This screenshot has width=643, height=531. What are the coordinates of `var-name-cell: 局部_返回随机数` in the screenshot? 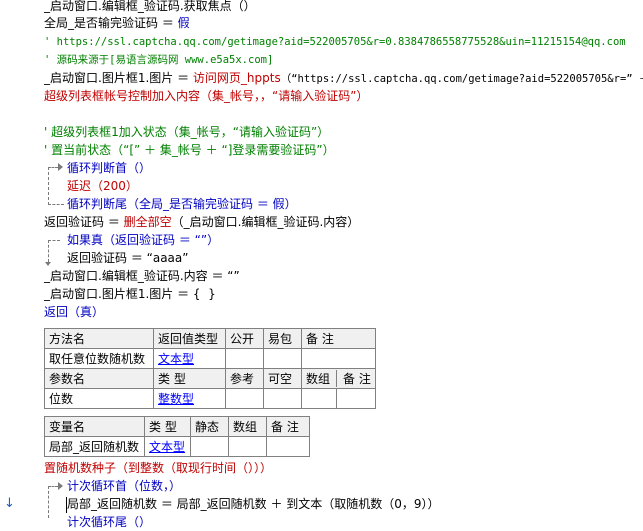 It's located at (94, 446).